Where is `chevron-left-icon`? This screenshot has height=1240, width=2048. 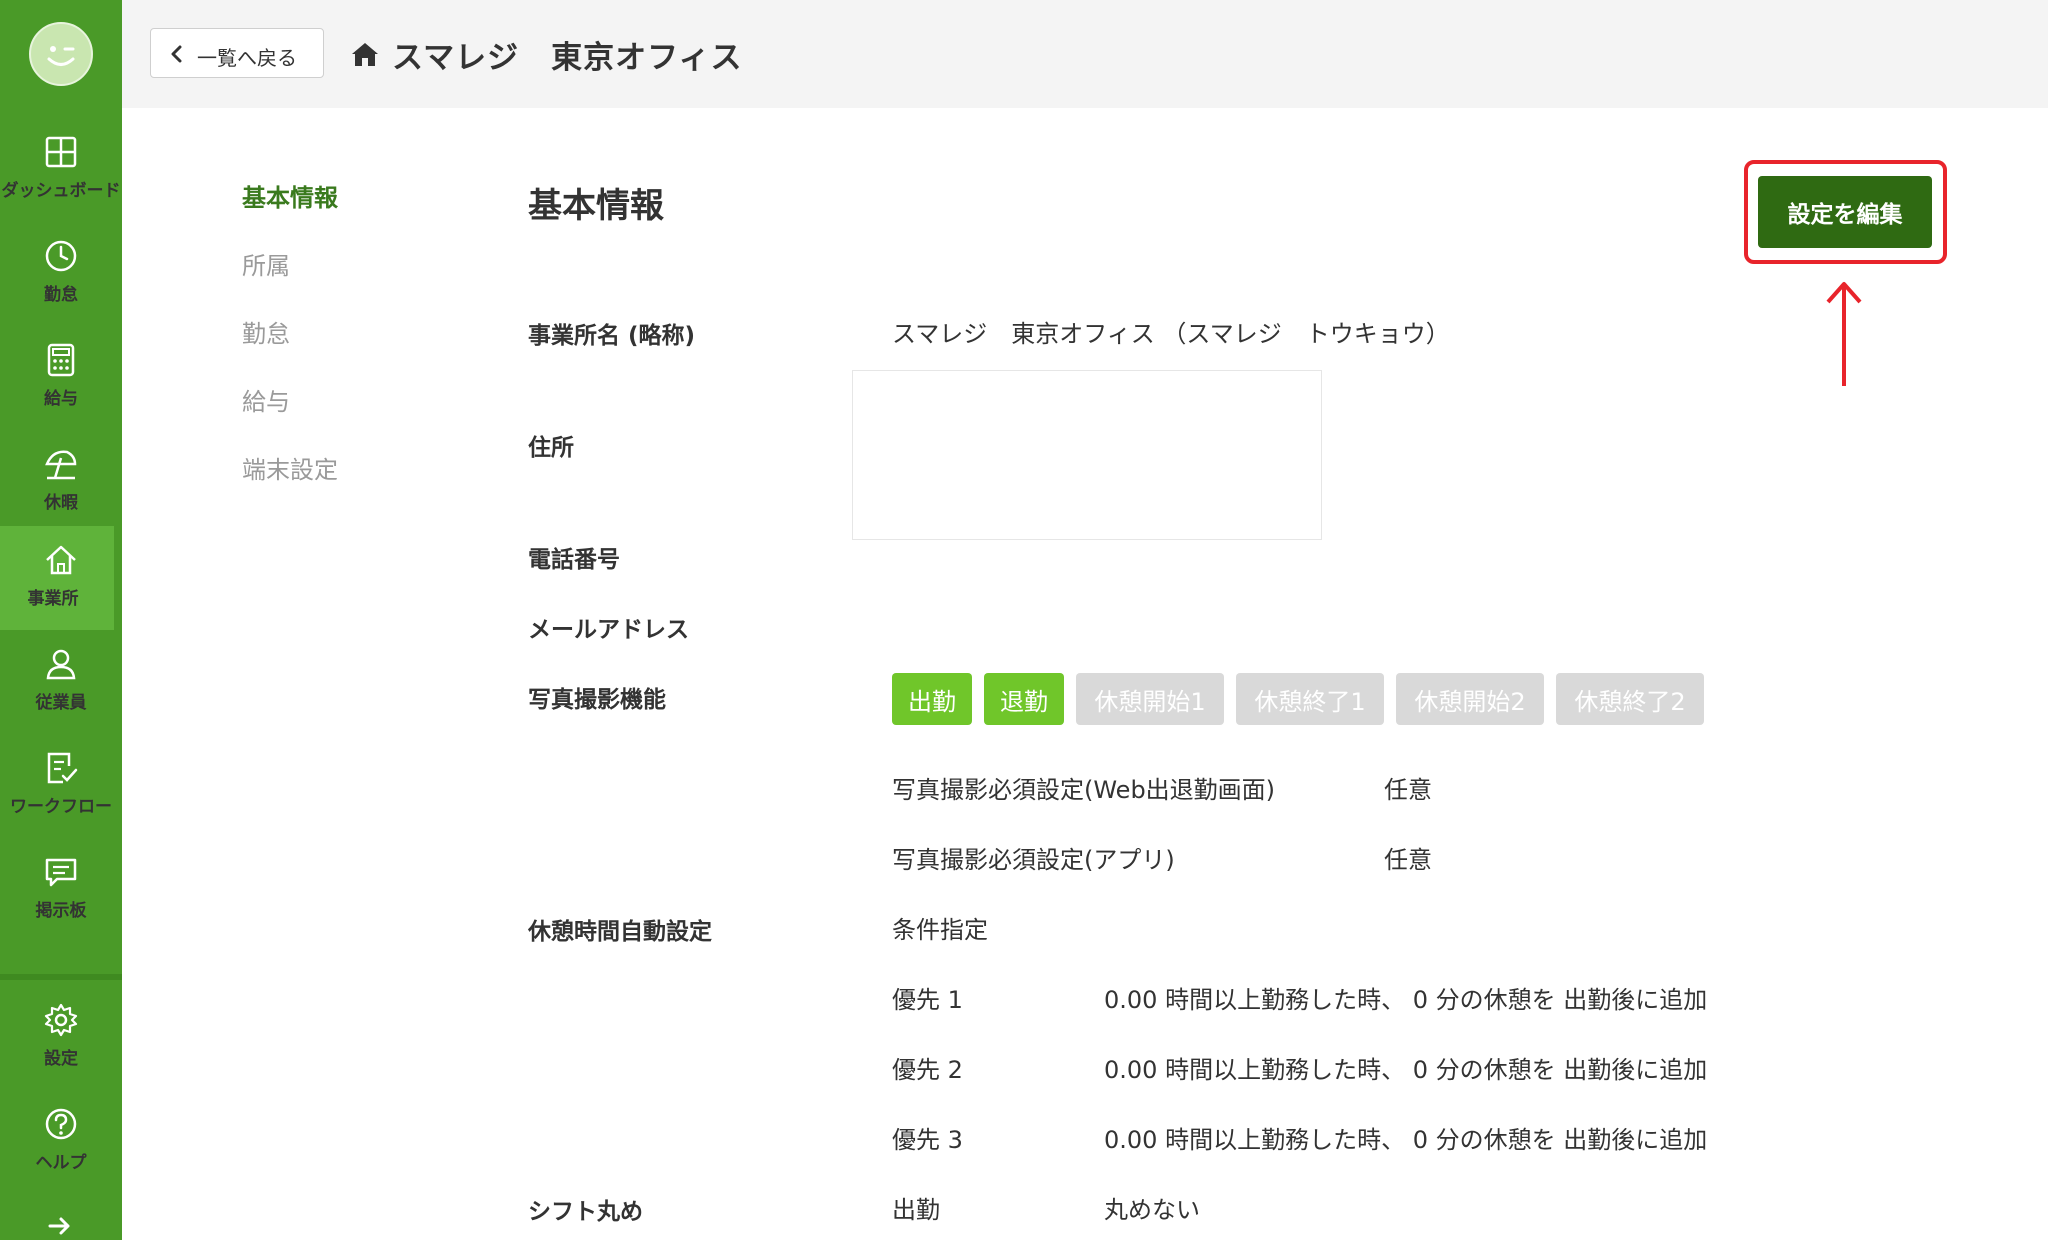
chevron-left-icon is located at coordinates (176, 54).